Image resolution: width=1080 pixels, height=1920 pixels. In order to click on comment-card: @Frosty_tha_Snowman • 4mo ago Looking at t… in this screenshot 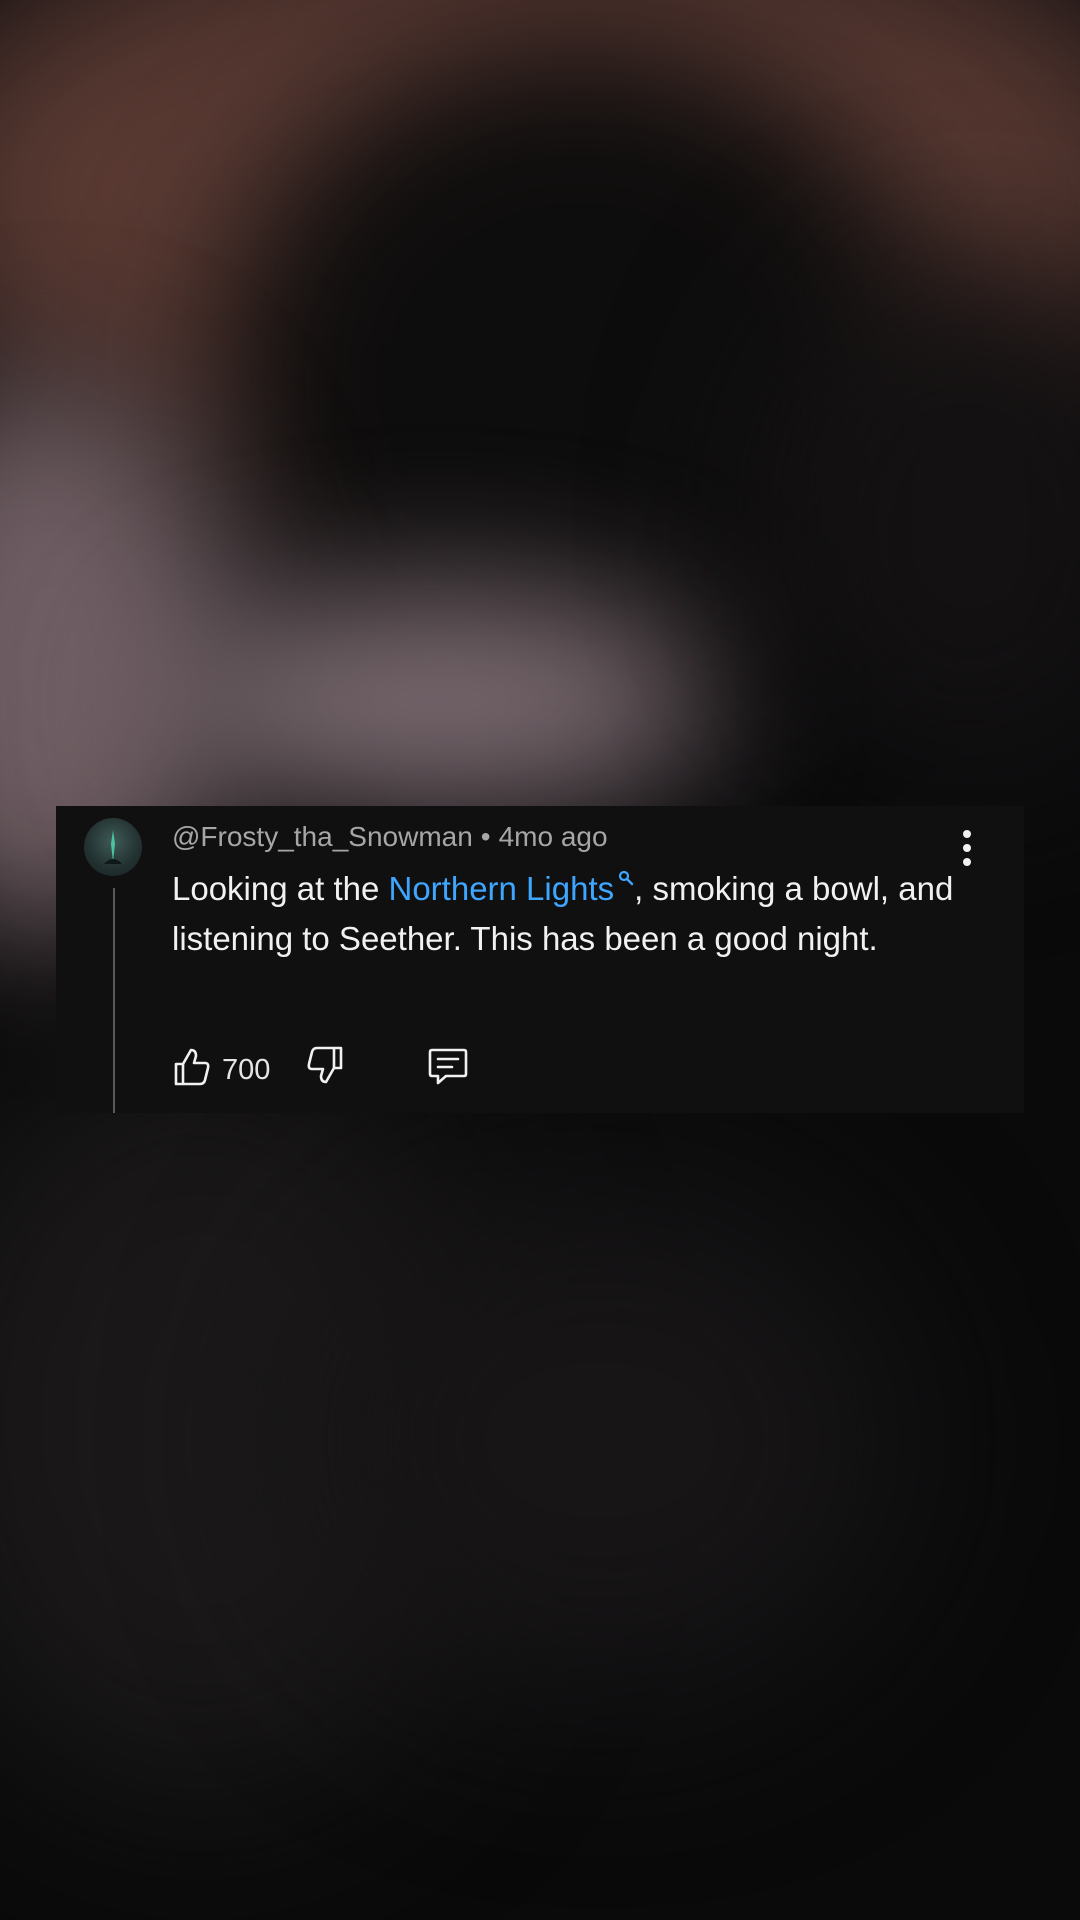, I will do `click(540, 959)`.